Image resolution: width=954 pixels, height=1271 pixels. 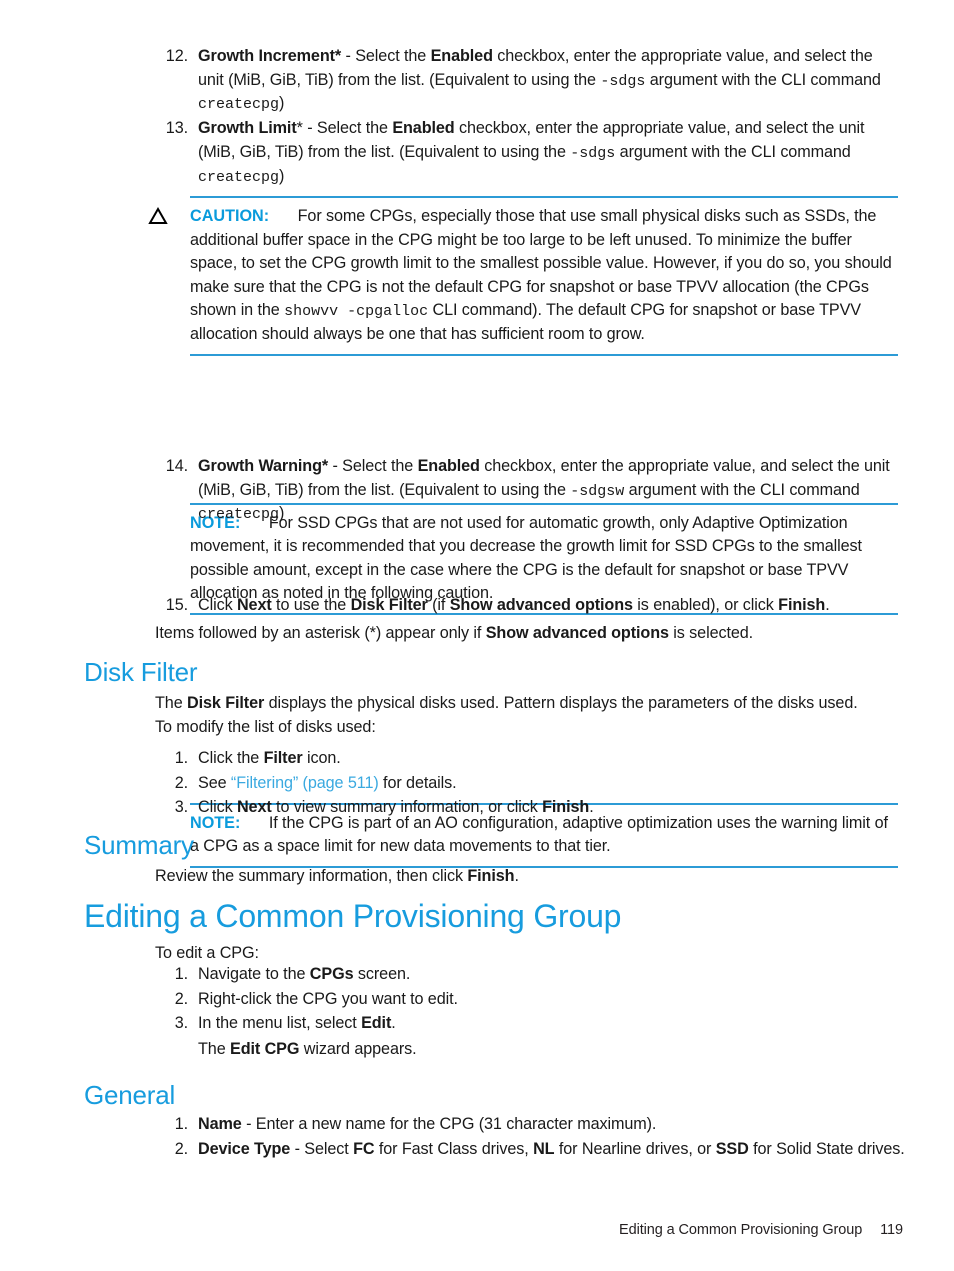 I want to click on text-span: In the menu list, select, so click(x=280, y=1023).